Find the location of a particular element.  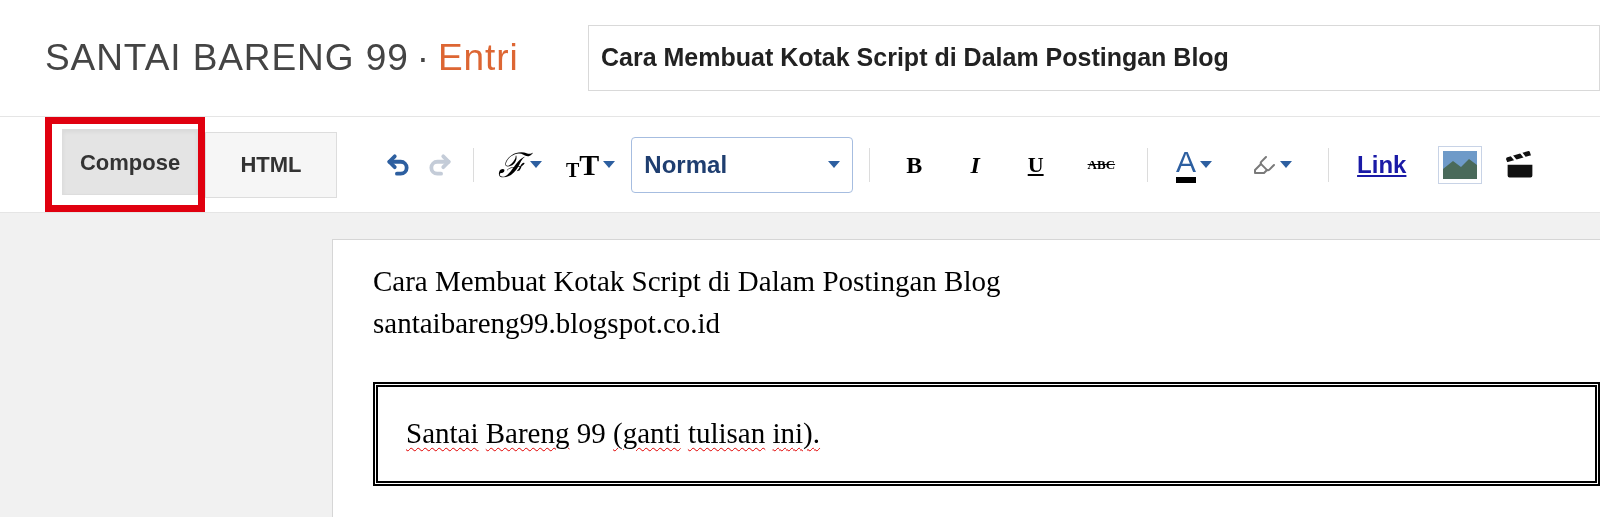

undo-icon is located at coordinates (398, 164).